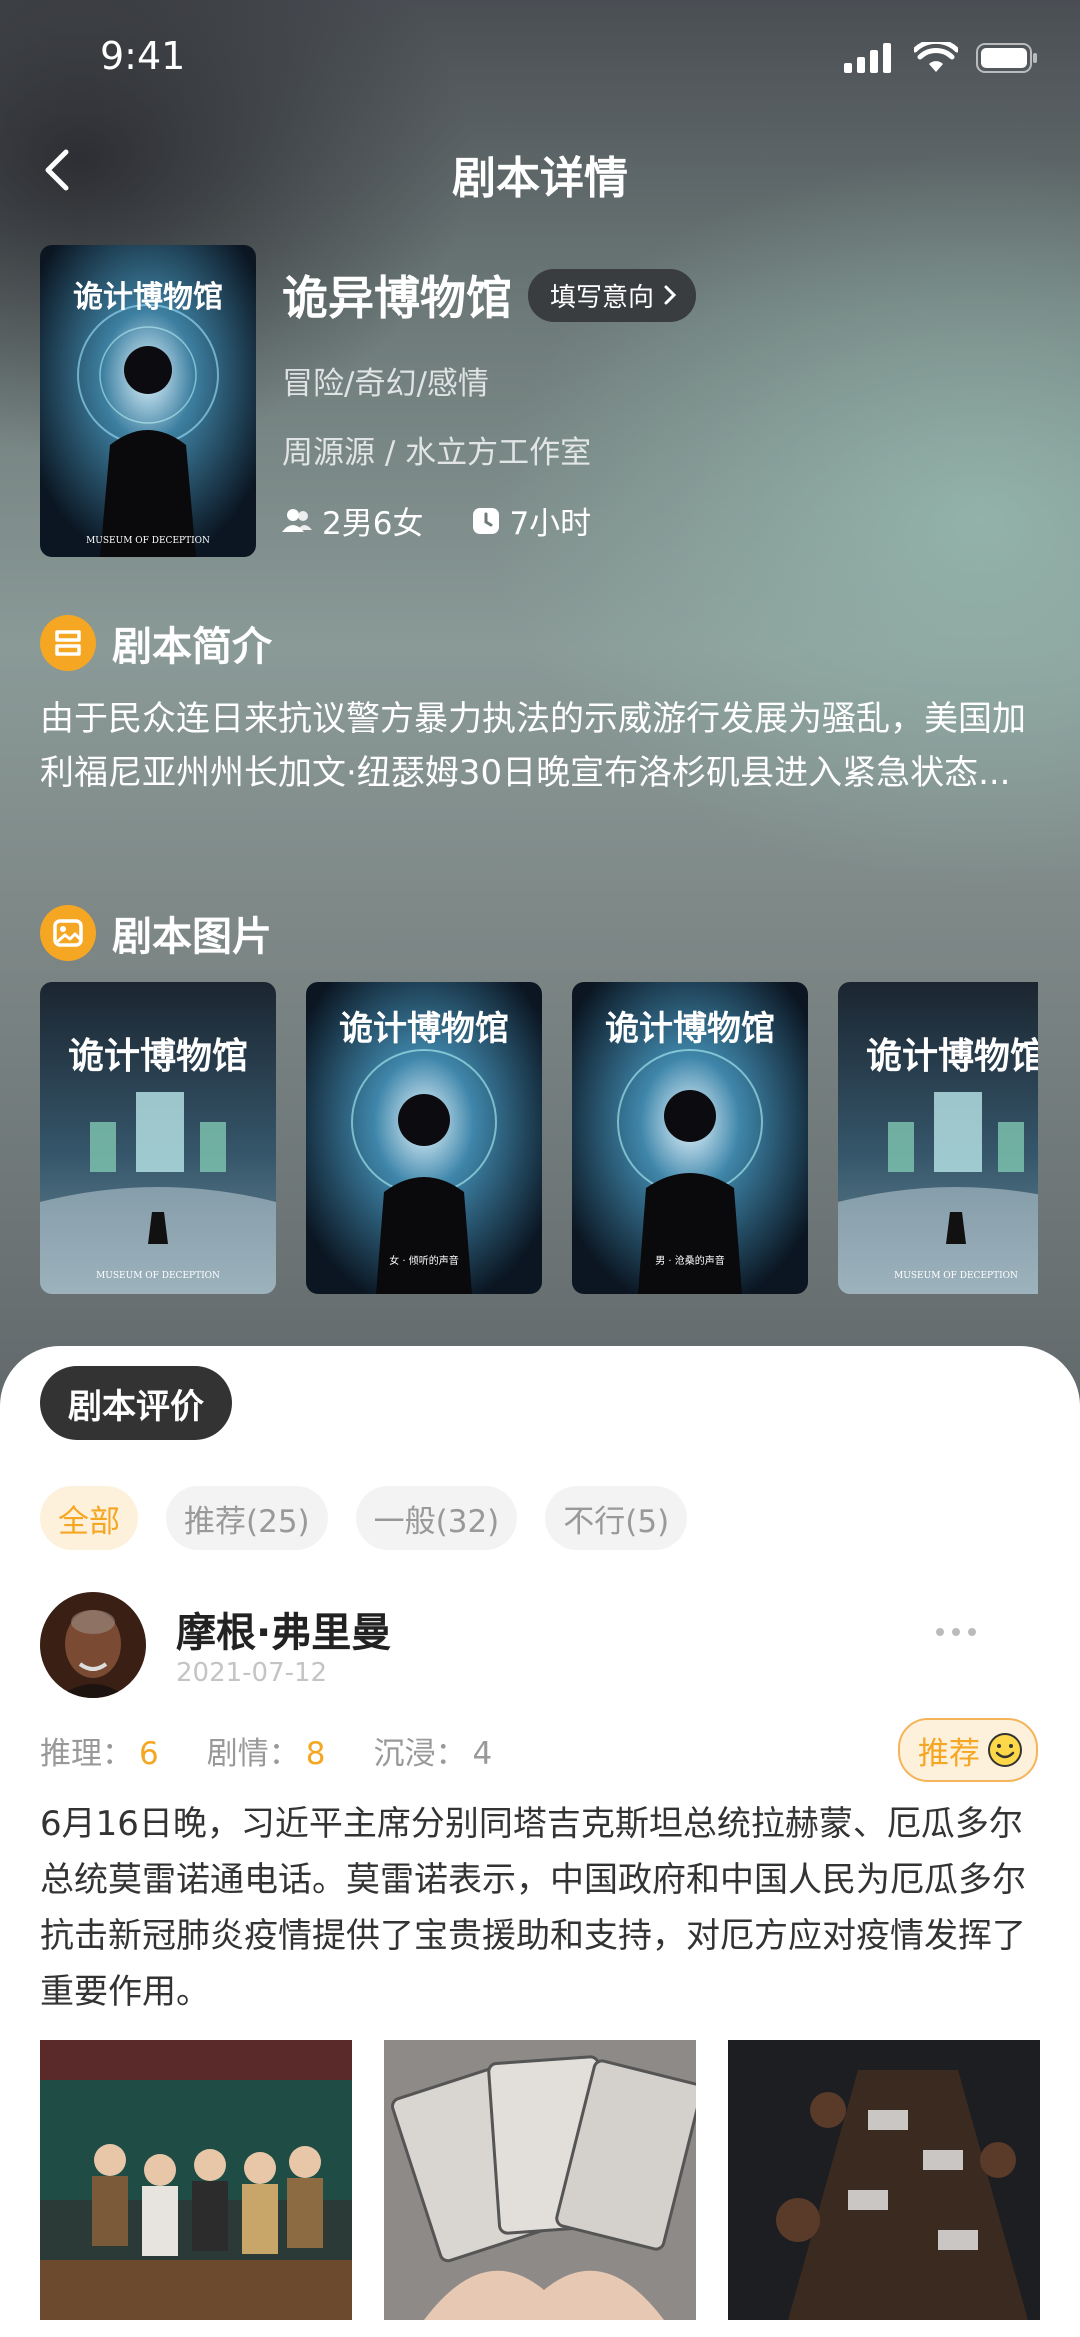 The height and width of the screenshot is (2337, 1080). What do you see at coordinates (247, 1518) in the screenshot?
I see `filter-recommend: 推荐(25)` at bounding box center [247, 1518].